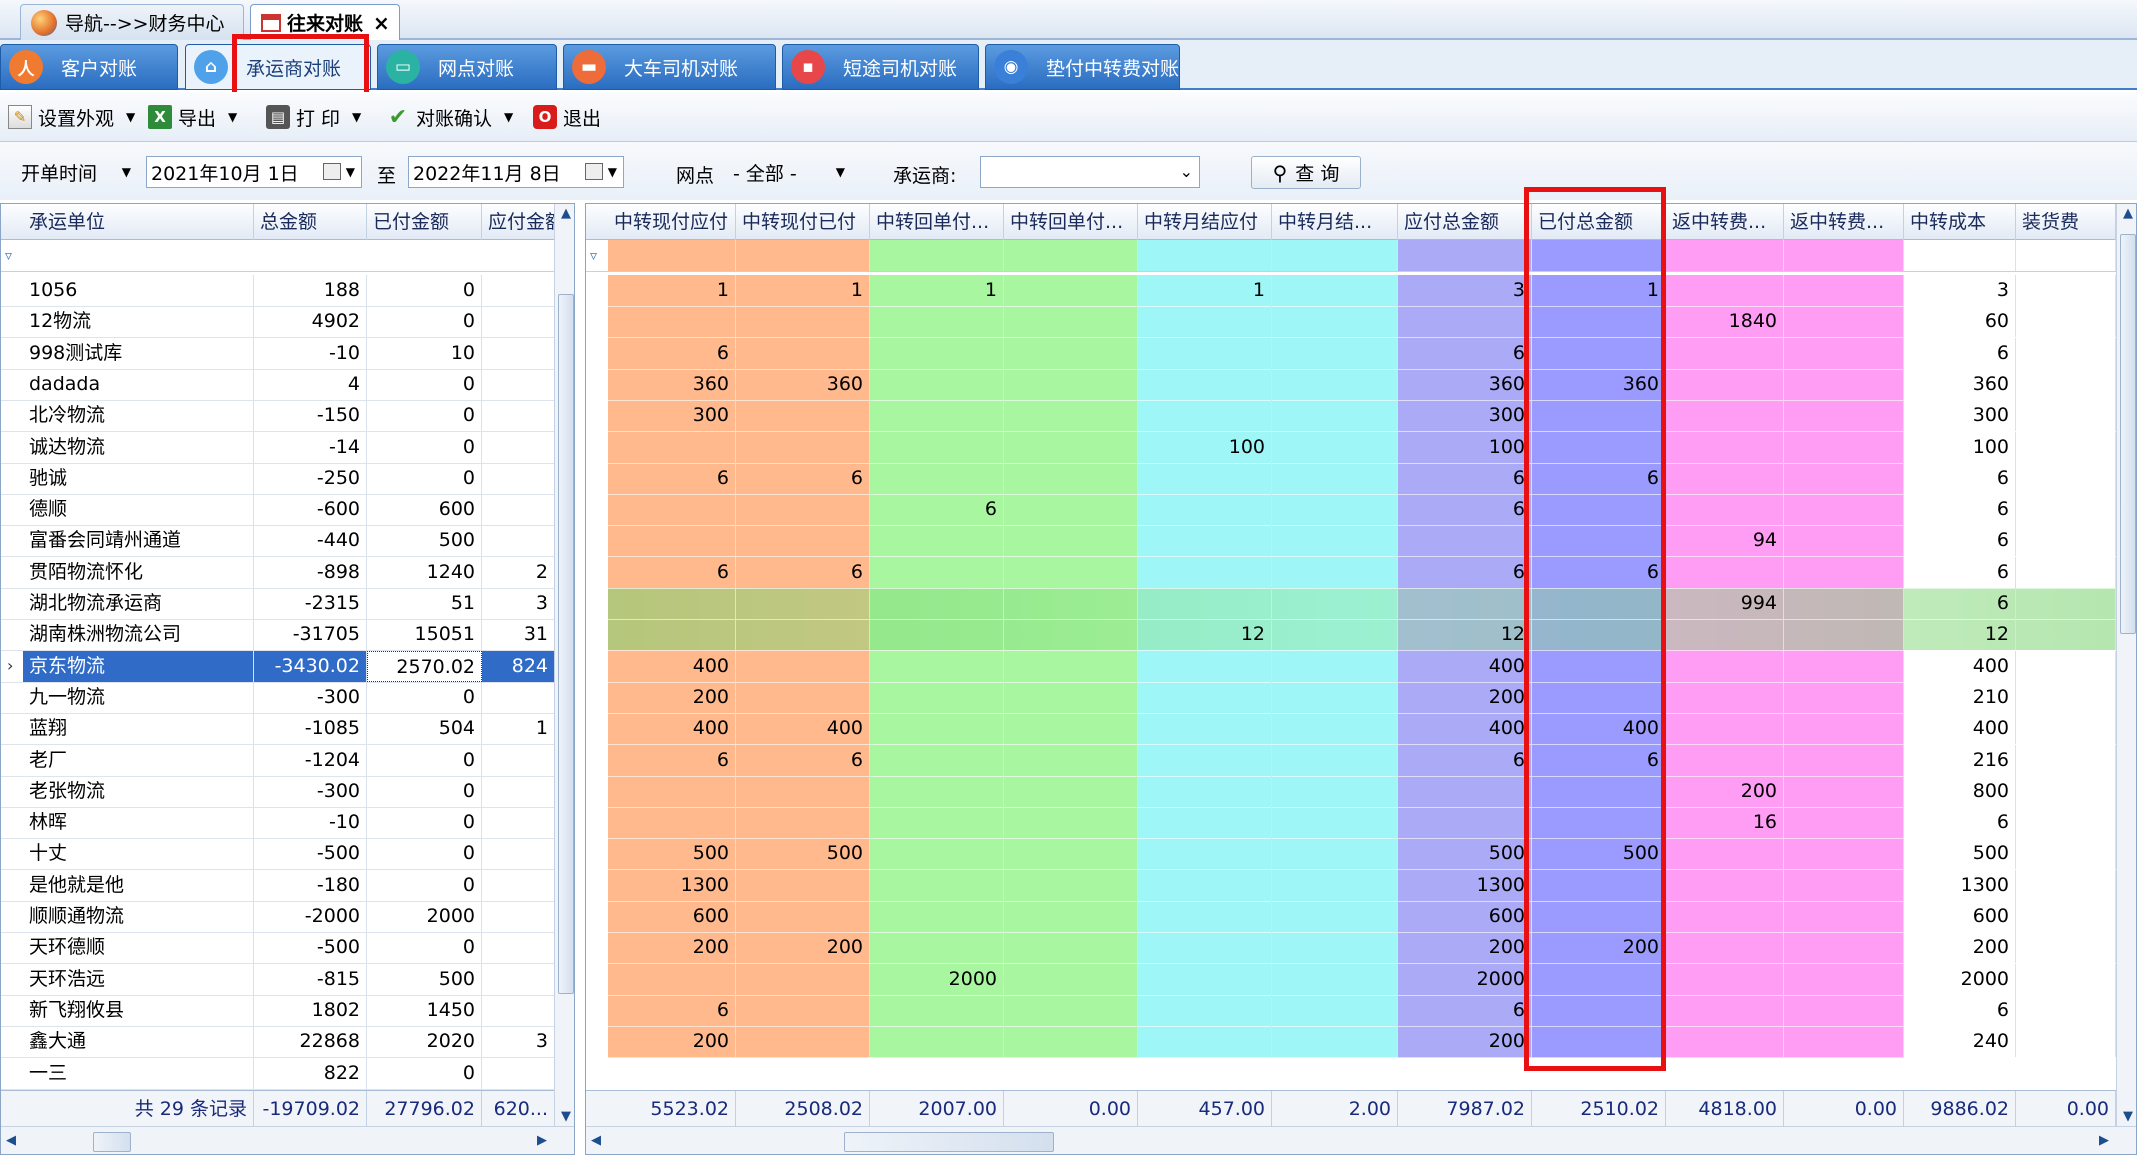  Describe the element at coordinates (138, 979) in the screenshot. I see `carrier-name-cell: 天环浩远` at that location.